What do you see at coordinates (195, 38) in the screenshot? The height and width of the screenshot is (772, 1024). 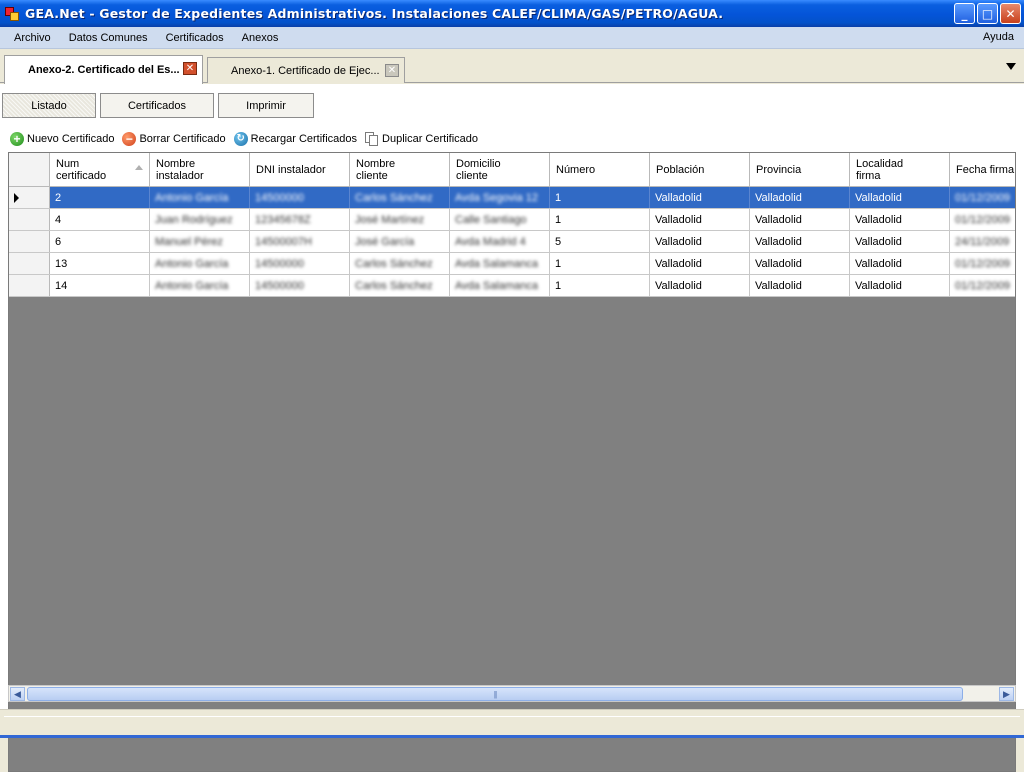 I see `menu-certificados: Certificados` at bounding box center [195, 38].